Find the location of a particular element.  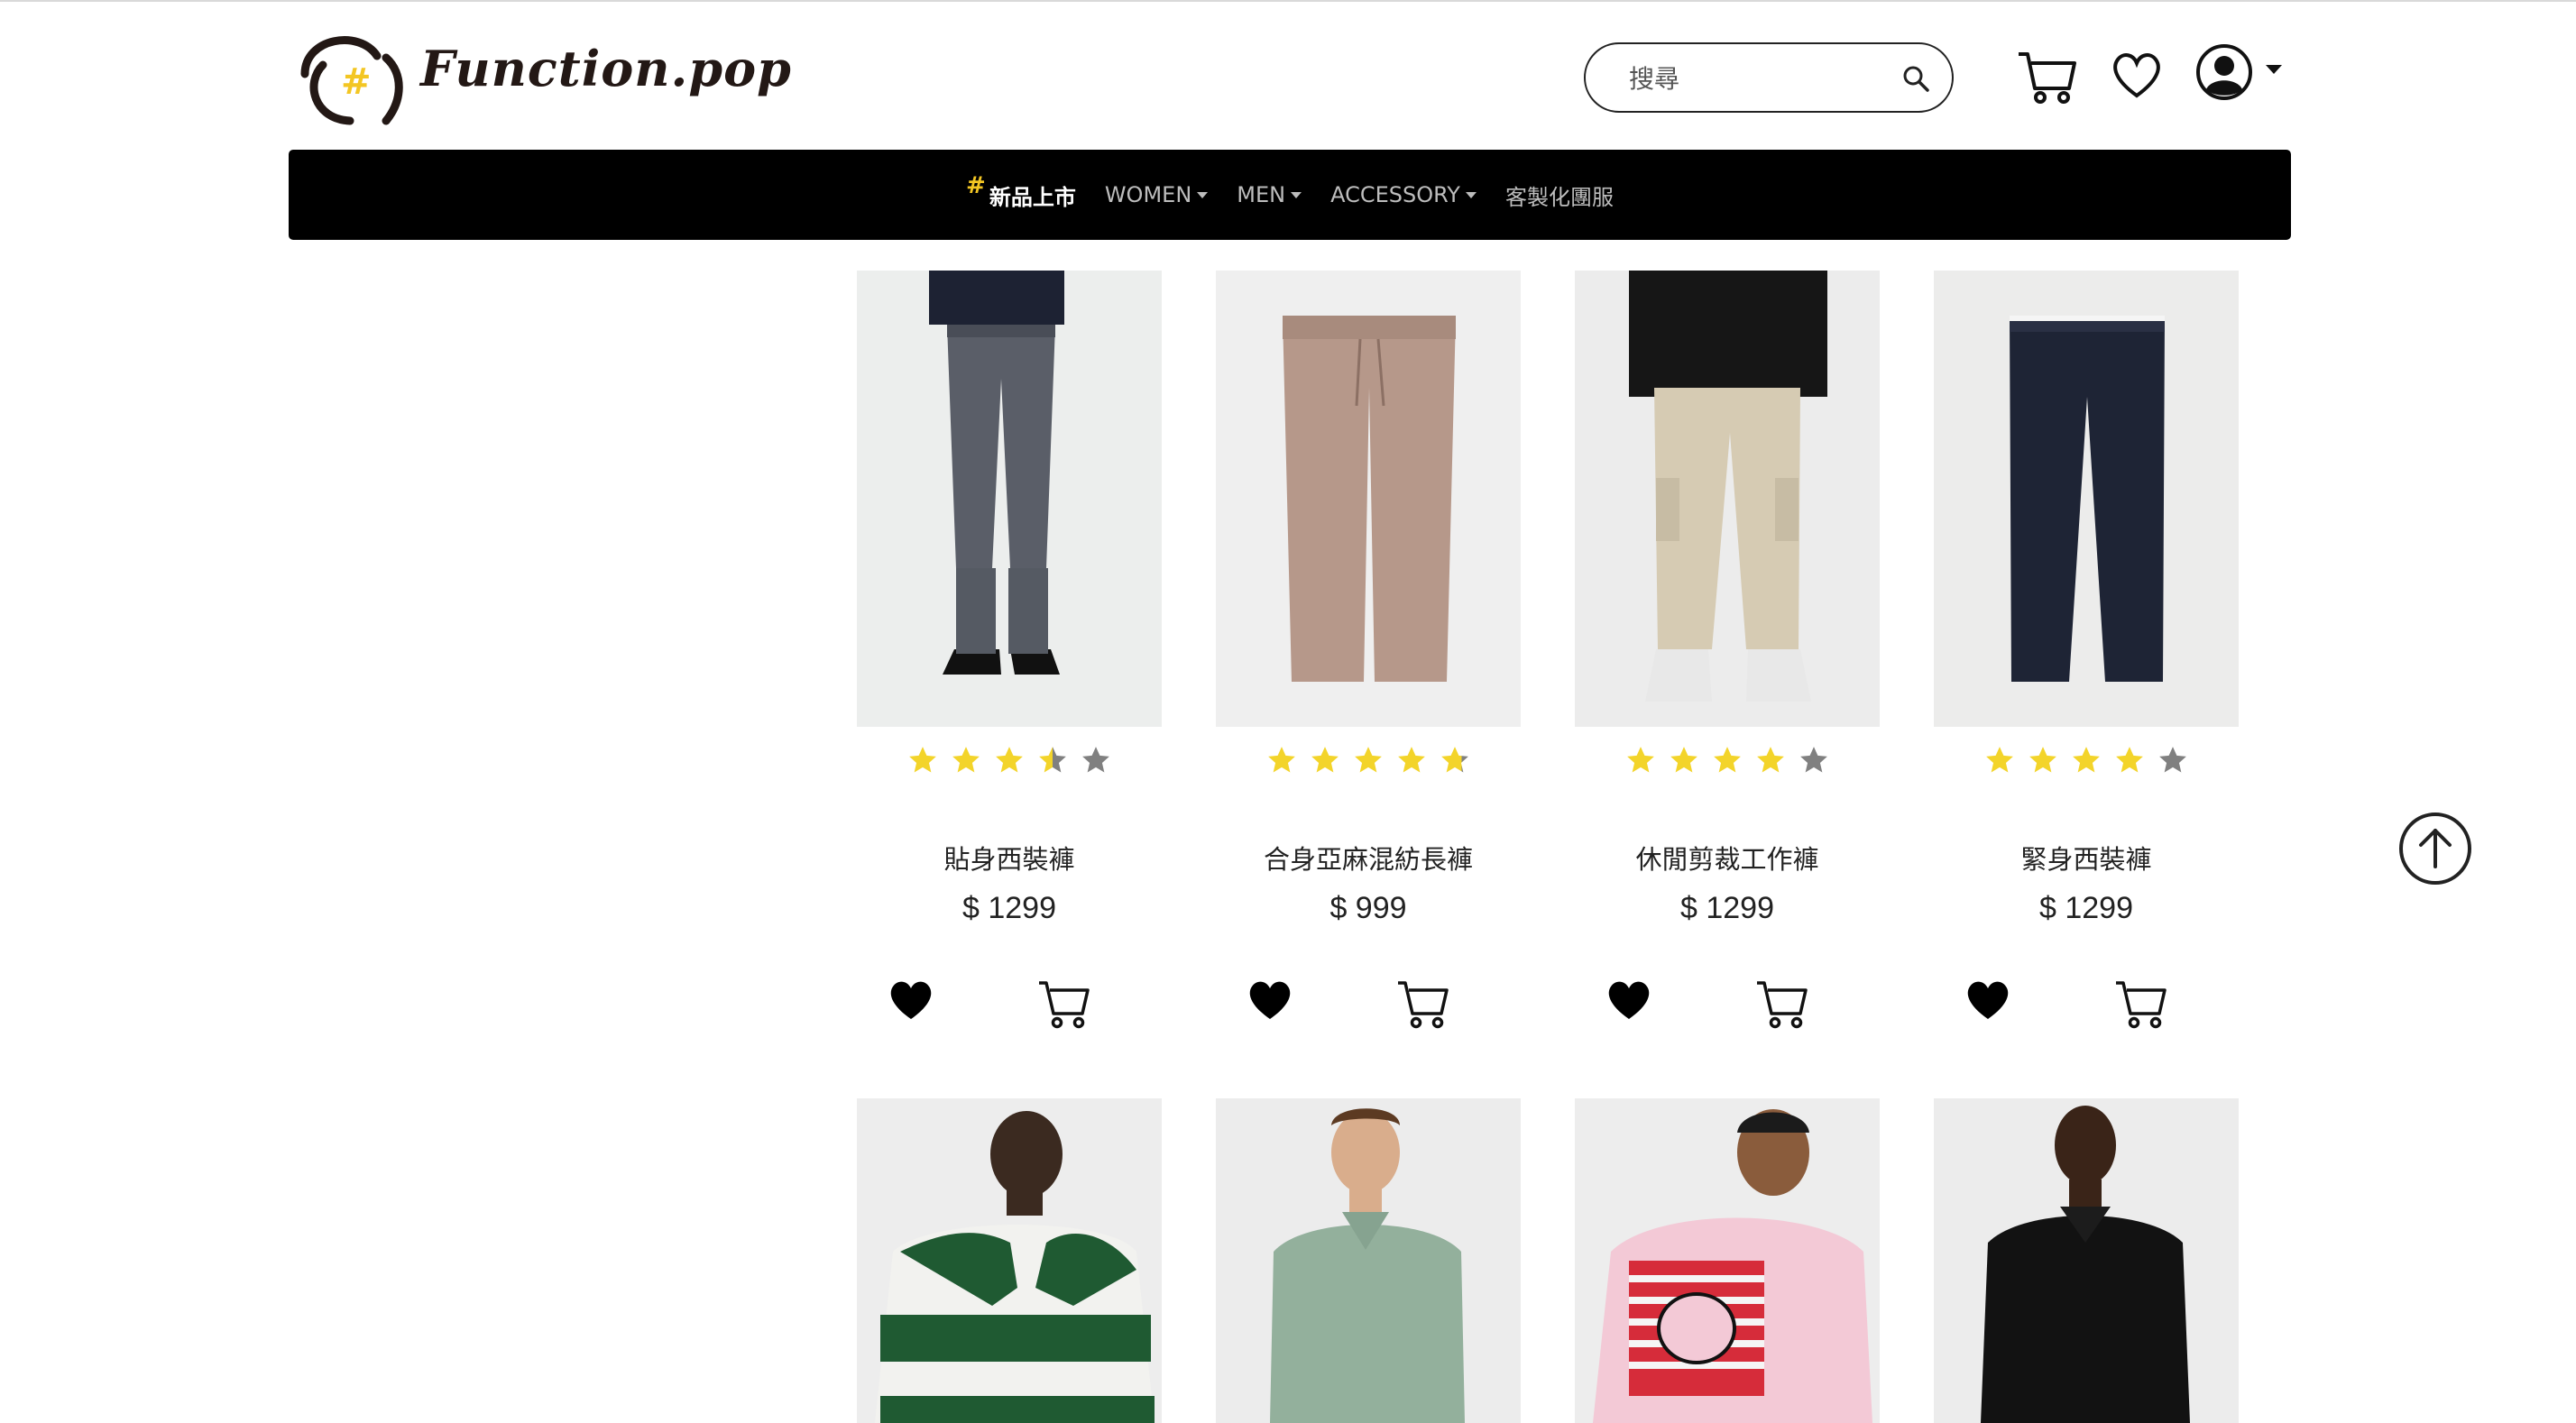

nav-item-new-arrivals: # 新品上市 is located at coordinates (1021, 191).